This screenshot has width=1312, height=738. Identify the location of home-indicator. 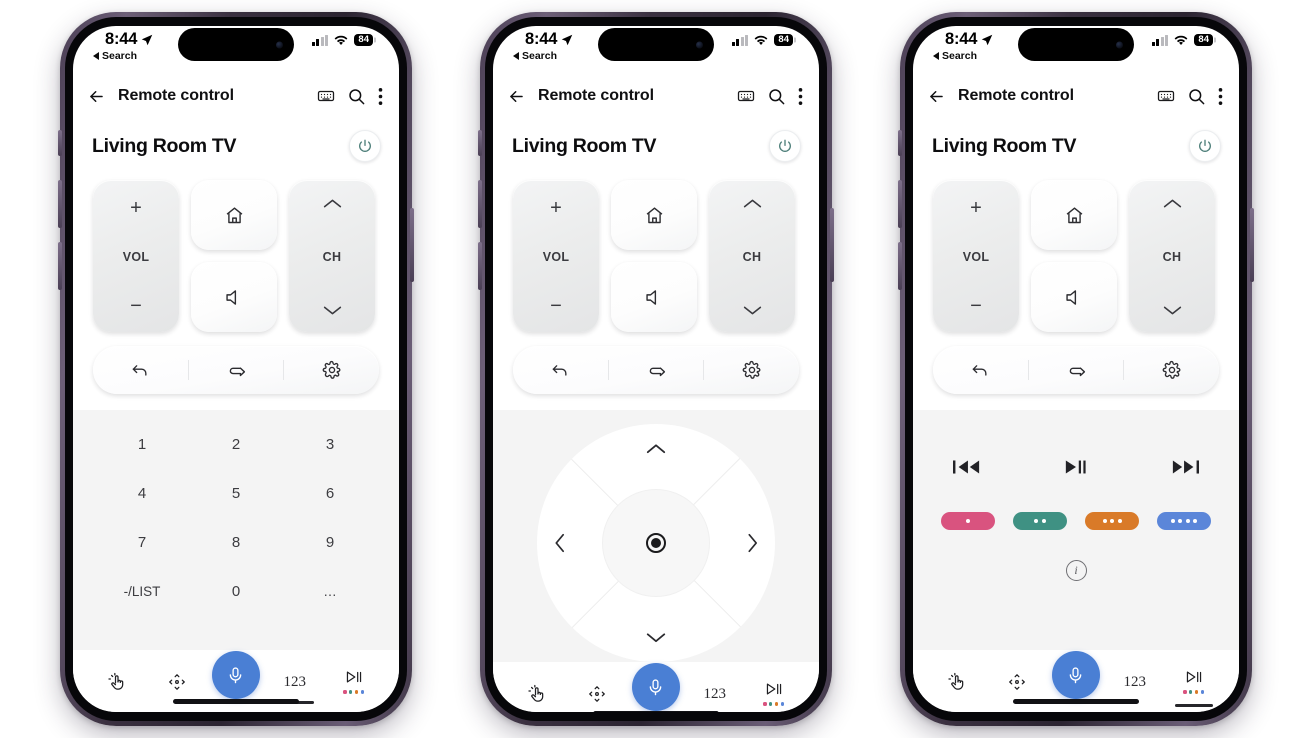
(656, 711).